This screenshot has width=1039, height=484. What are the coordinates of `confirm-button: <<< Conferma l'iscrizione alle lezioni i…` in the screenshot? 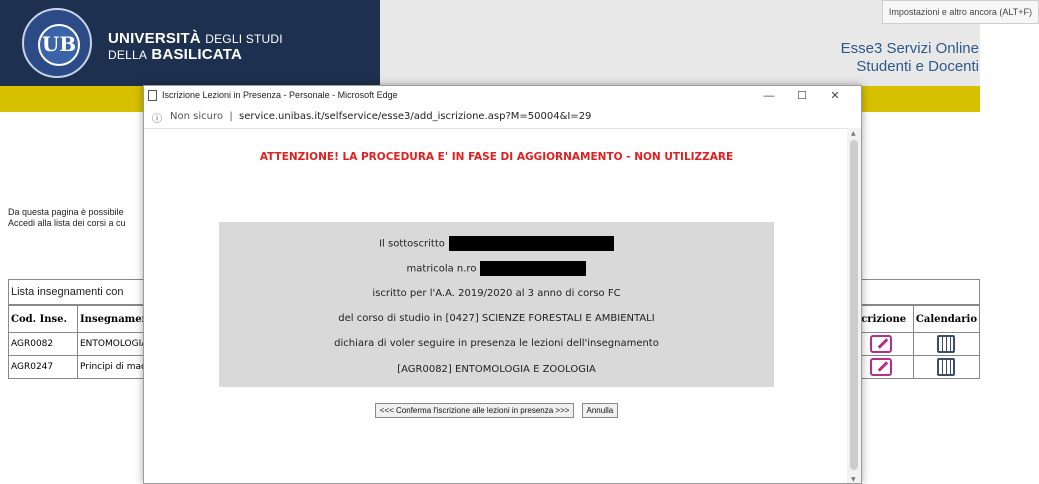 It's located at (474, 410).